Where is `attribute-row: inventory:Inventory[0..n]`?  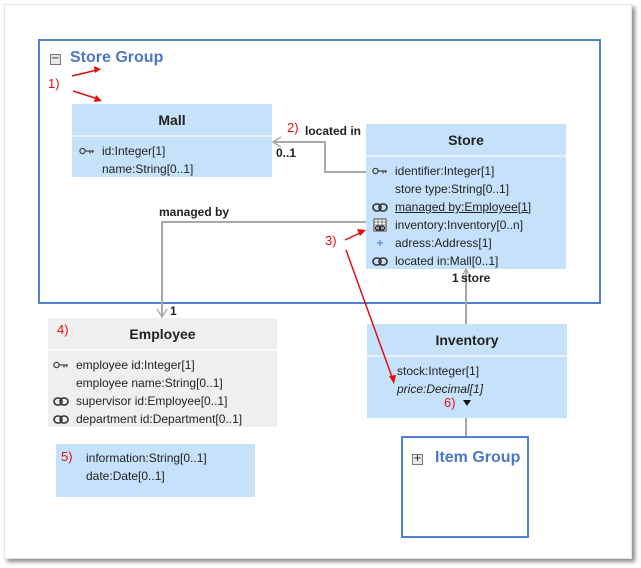 attribute-row: inventory:Inventory[0..n] is located at coordinates (468, 225).